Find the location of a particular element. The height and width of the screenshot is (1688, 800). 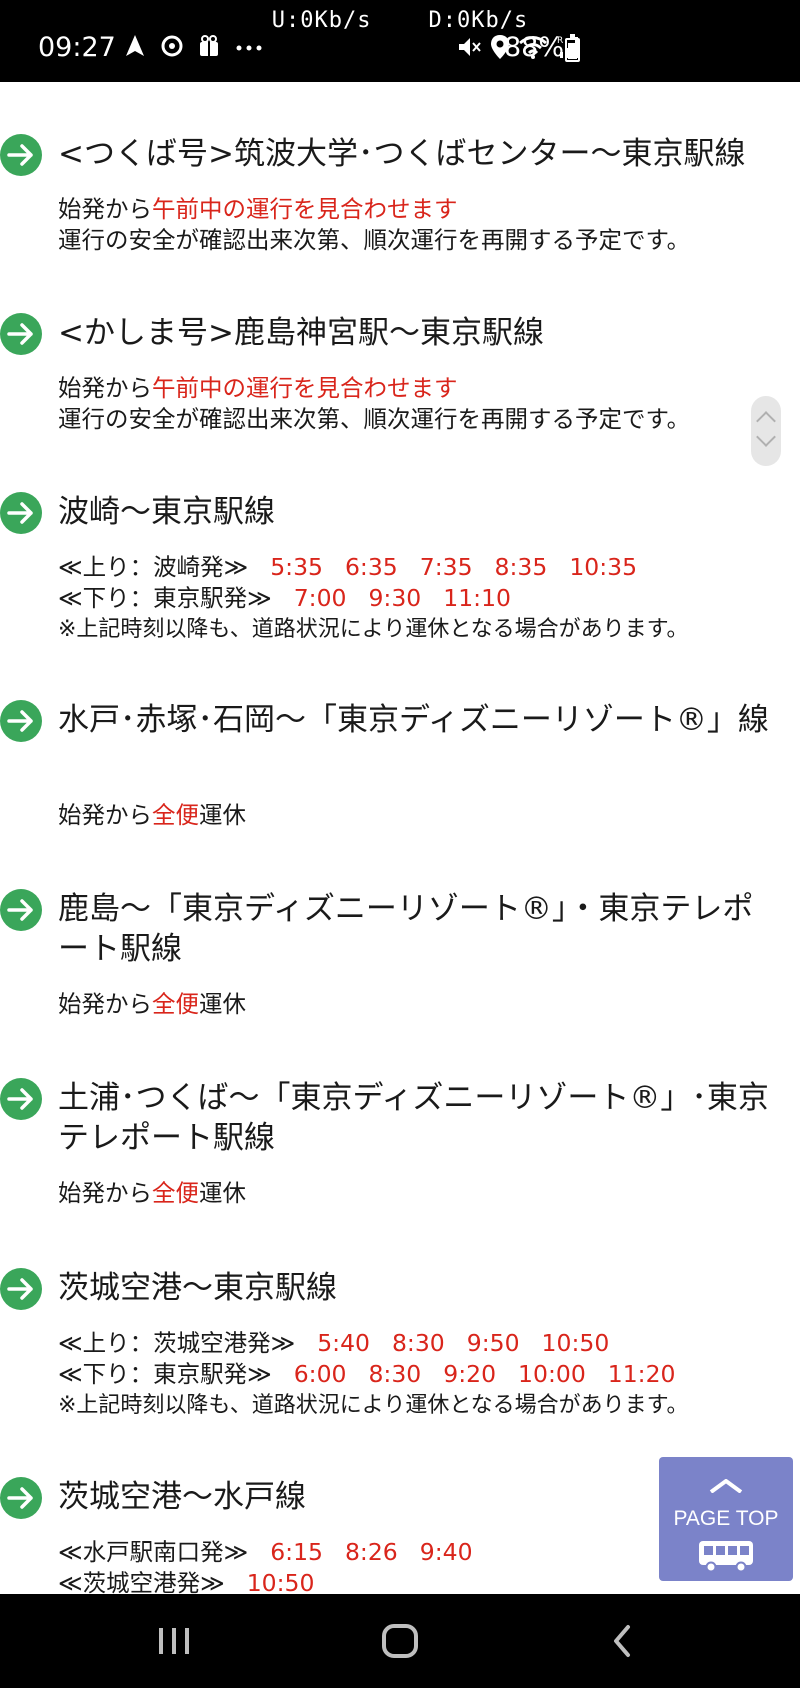

schedule-row: ≪上り：波崎発≫ 5:35 6:35 7:35 8:35 10:35 is located at coordinates (423, 567).